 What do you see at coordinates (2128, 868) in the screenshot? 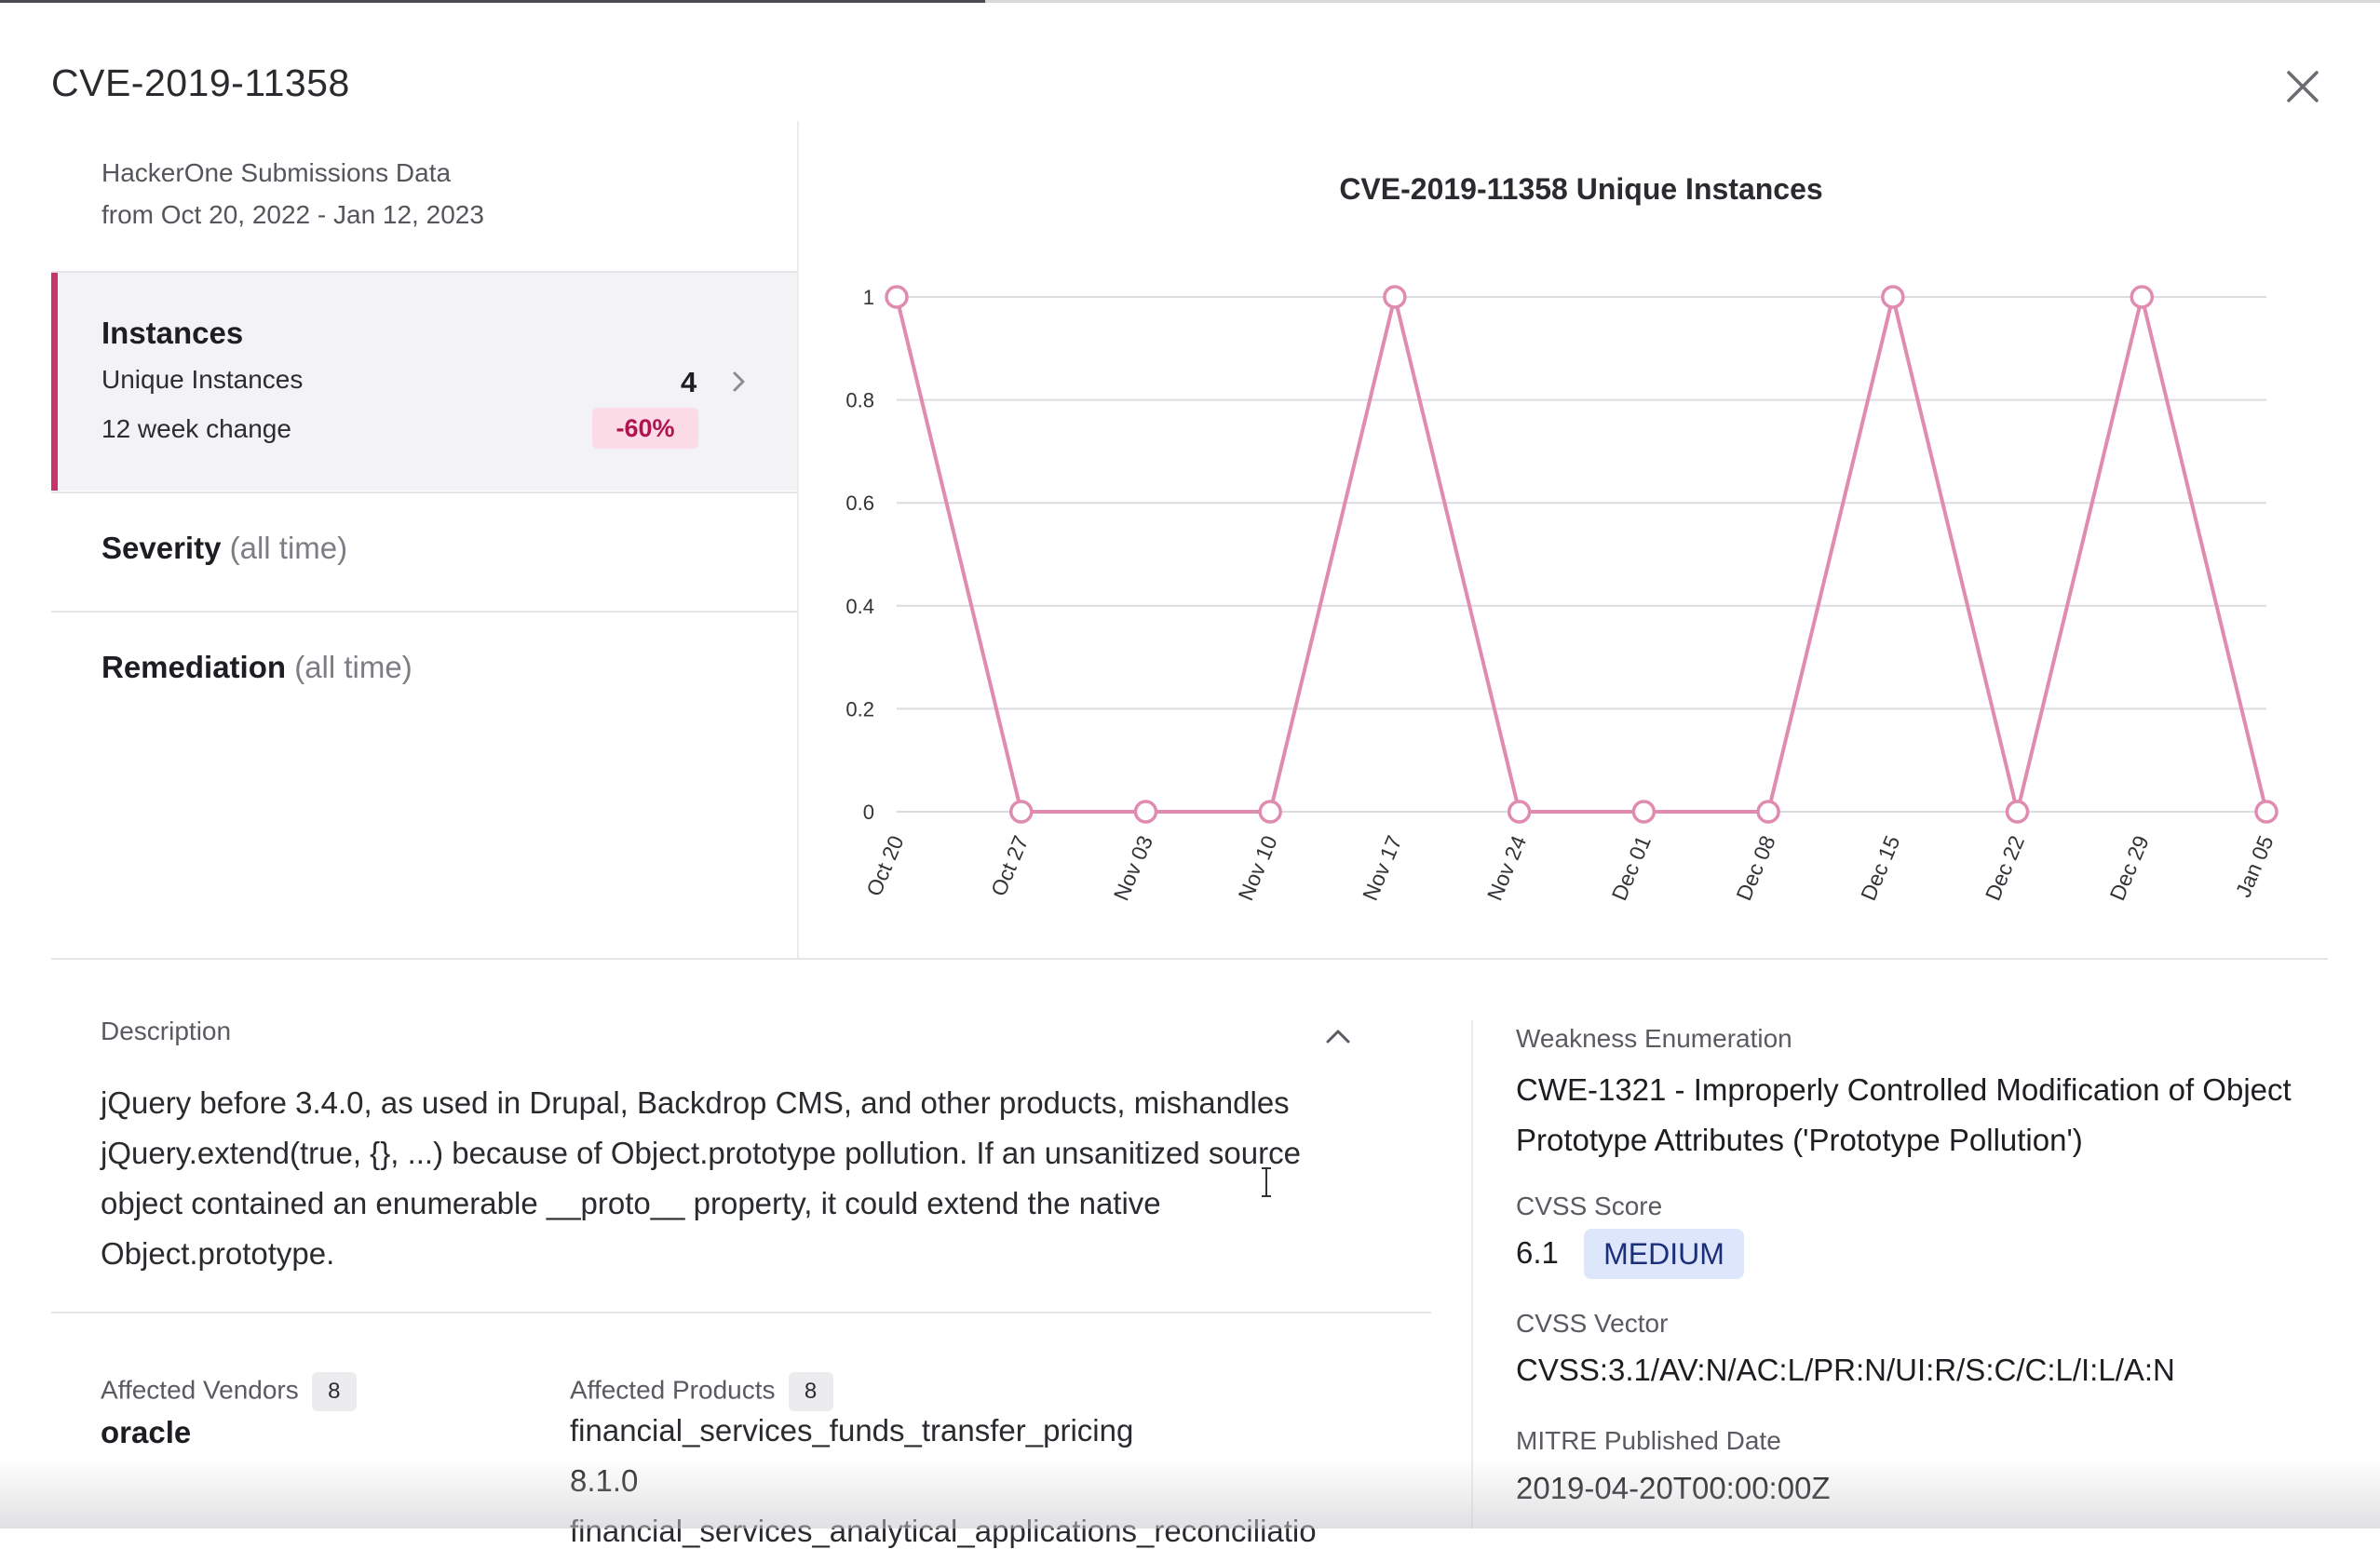
I see `x-tick-label: Dec 29` at bounding box center [2128, 868].